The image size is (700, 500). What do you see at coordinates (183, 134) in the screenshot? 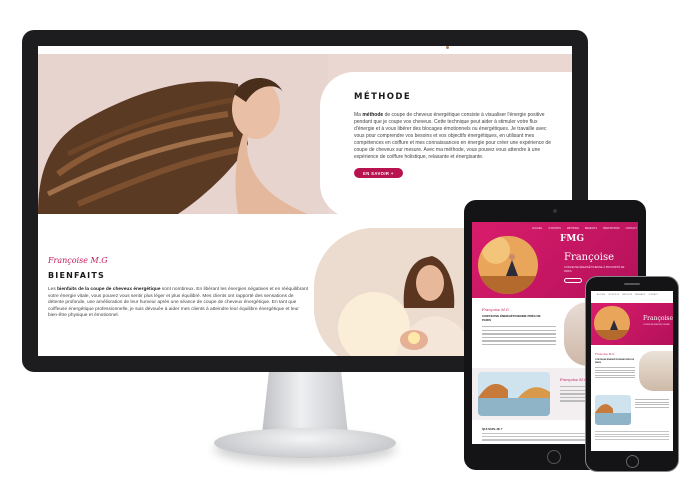
I see `long-hair-model-image` at bounding box center [183, 134].